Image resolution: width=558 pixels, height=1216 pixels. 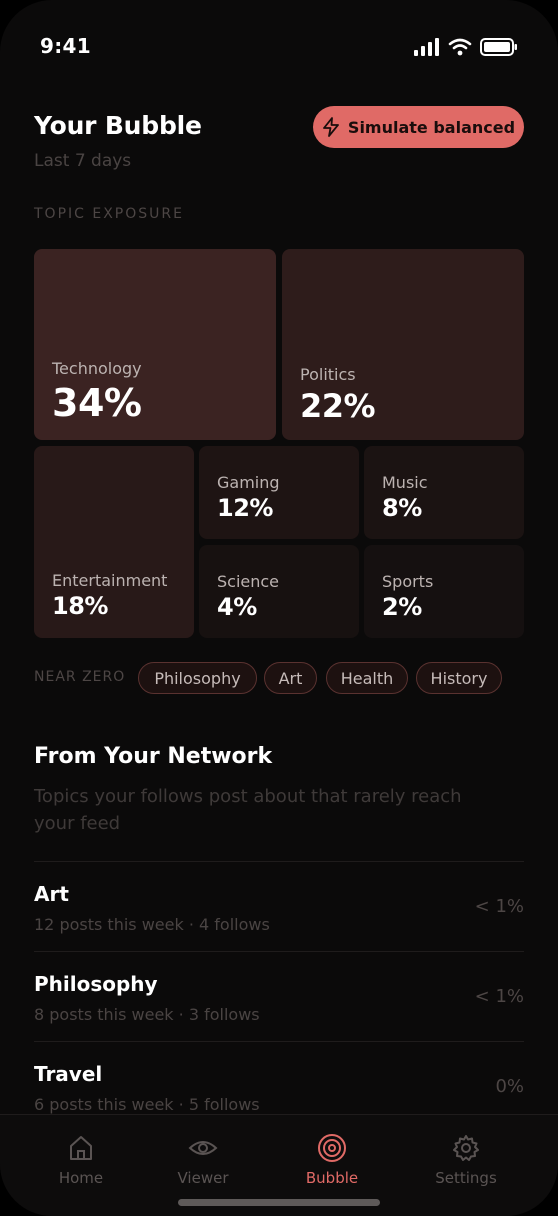 What do you see at coordinates (444, 492) in the screenshot?
I see `topic-tile-music: Music 8%` at bounding box center [444, 492].